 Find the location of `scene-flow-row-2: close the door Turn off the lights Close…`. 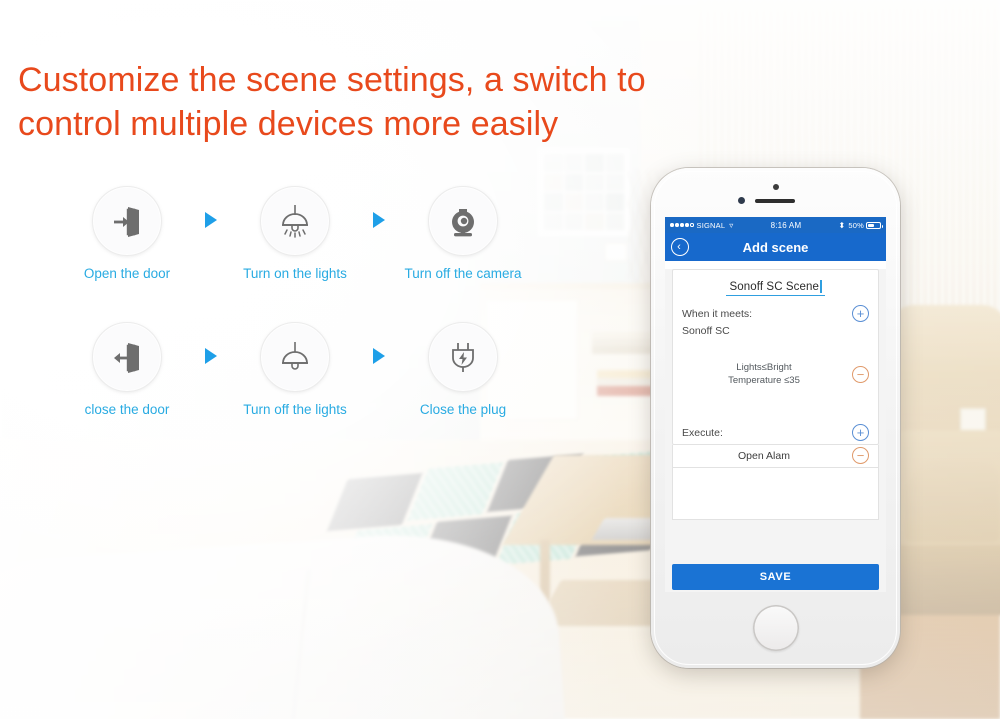

scene-flow-row-2: close the door Turn off the lights Close… is located at coordinates (295, 370).